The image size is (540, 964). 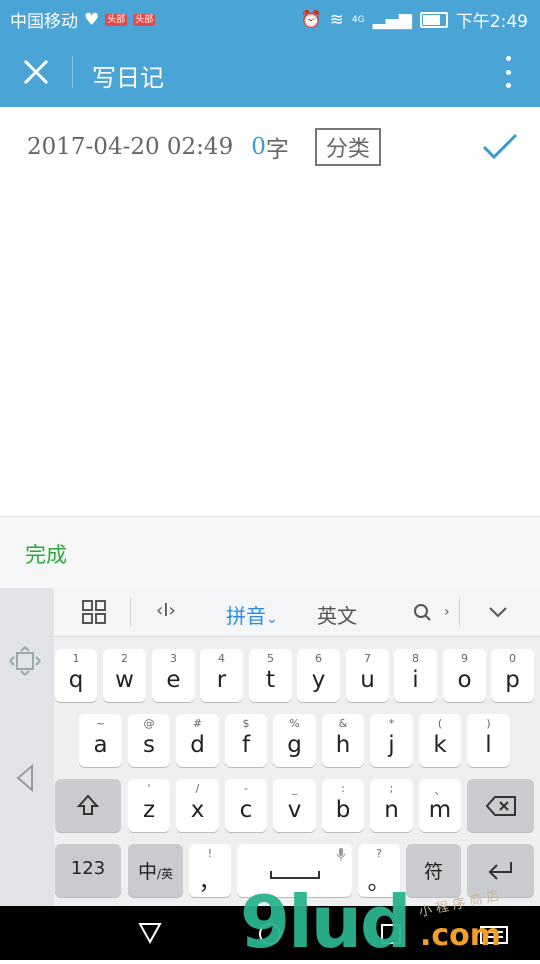 What do you see at coordinates (46, 554) in the screenshot?
I see `done-button: 完成` at bounding box center [46, 554].